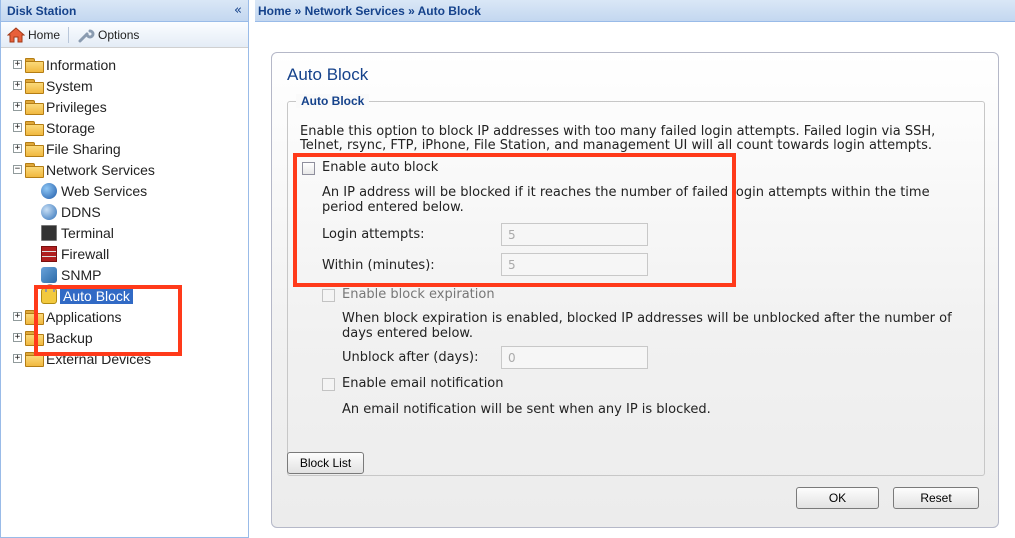 The height and width of the screenshot is (538, 1015). I want to click on tree-item-storage: + Storage, so click(124, 127).